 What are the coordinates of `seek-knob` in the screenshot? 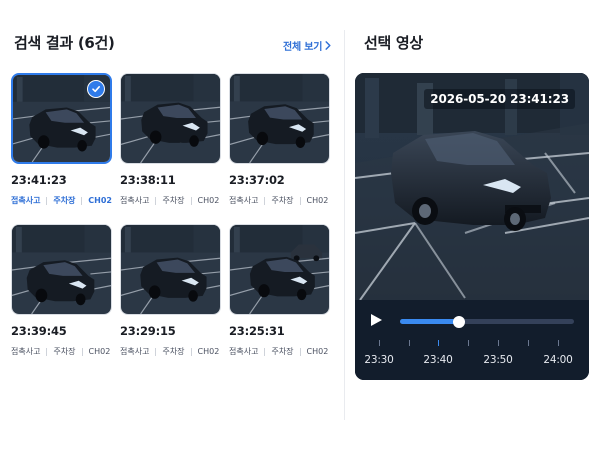 It's located at (459, 321).